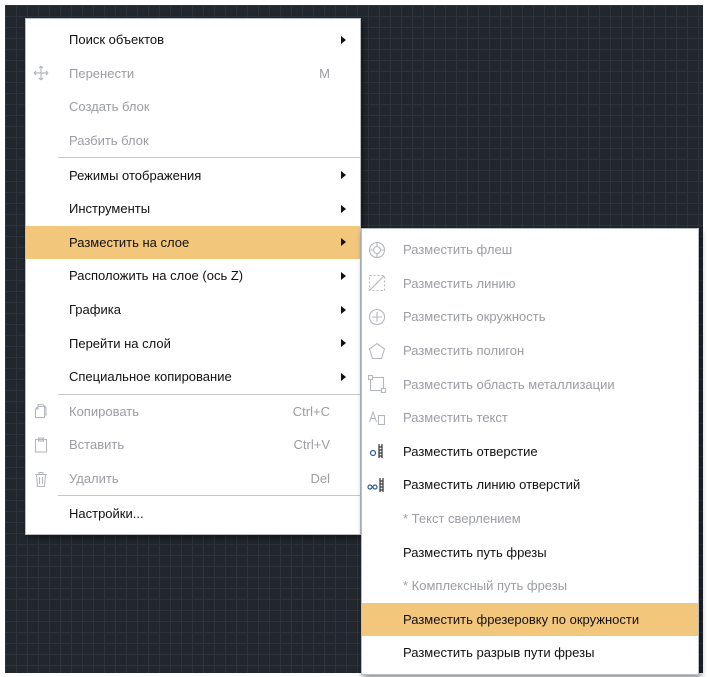  Describe the element at coordinates (377, 284) in the screenshot. I see `line-icon` at that location.